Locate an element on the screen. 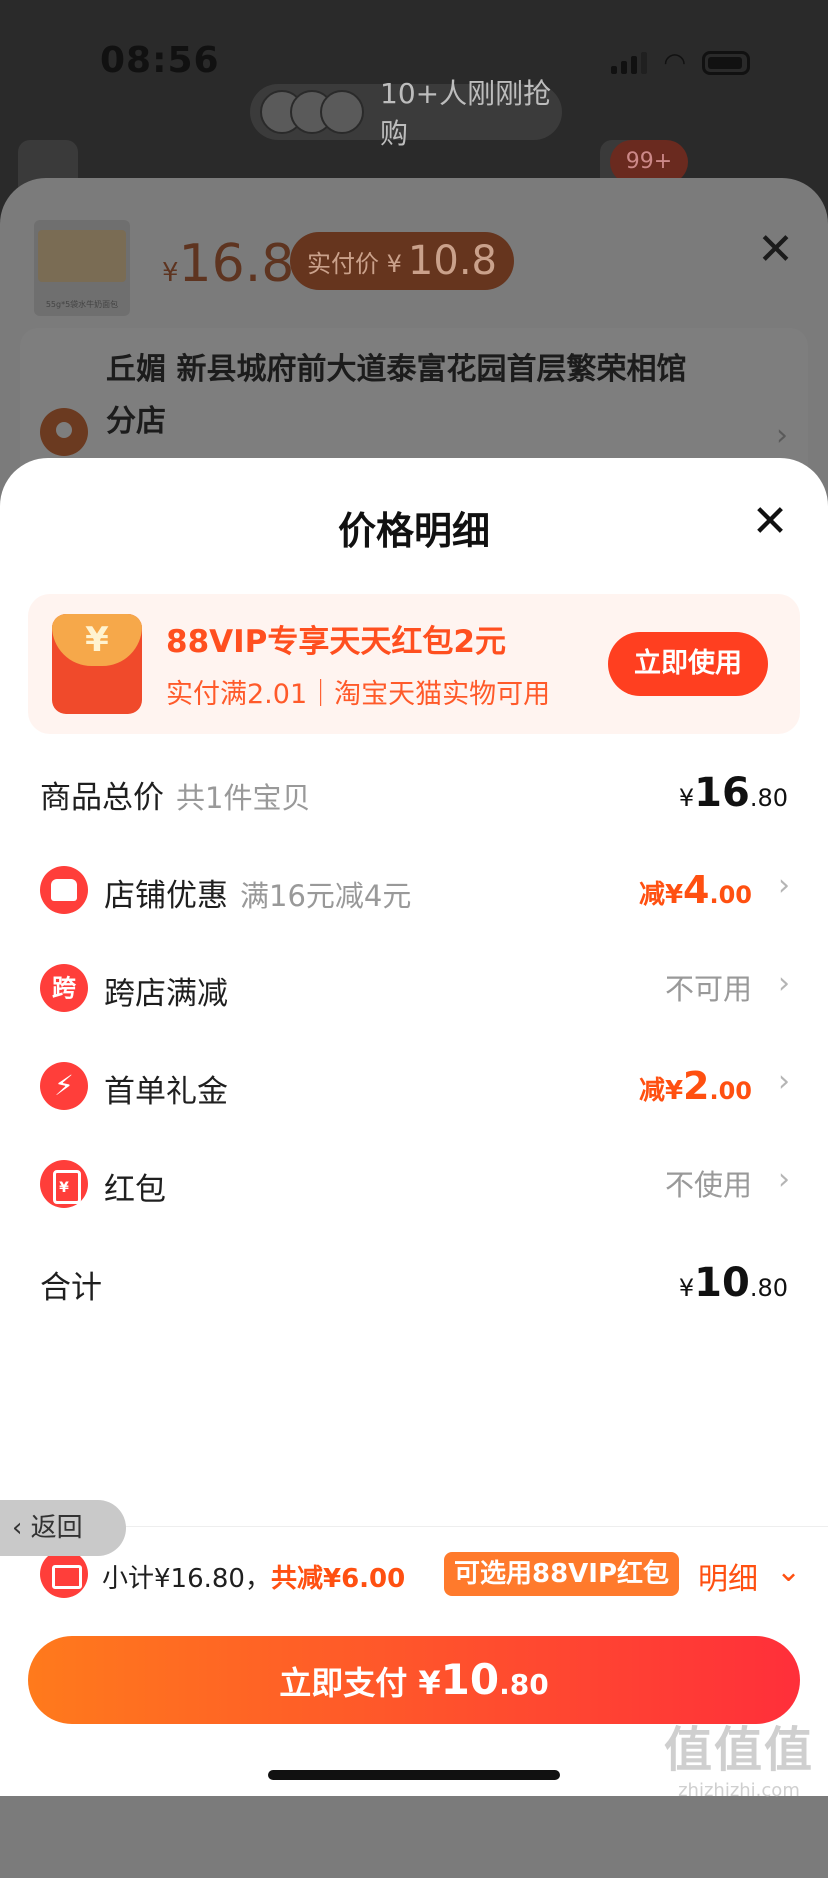 The height and width of the screenshot is (1878, 828). coupon-icon is located at coordinates (64, 1574).